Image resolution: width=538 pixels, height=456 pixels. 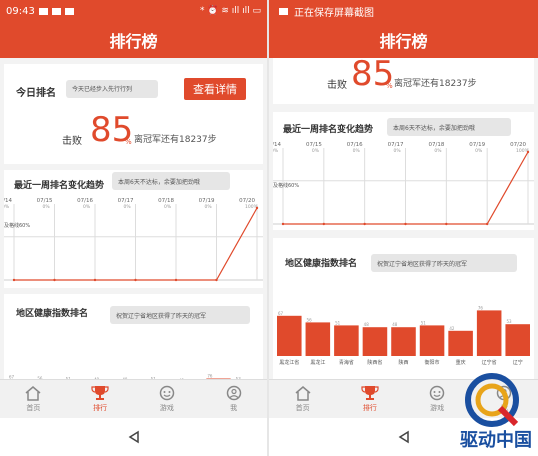 I want to click on region-bar-value: 51, so click(x=424, y=322).